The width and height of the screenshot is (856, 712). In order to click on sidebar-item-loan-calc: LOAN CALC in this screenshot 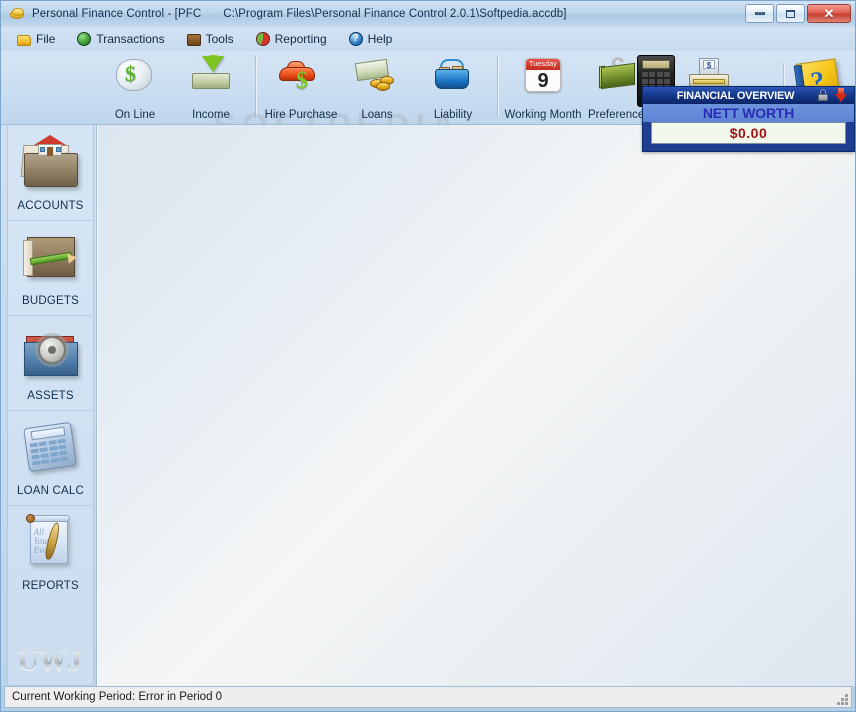, I will do `click(50, 457)`.